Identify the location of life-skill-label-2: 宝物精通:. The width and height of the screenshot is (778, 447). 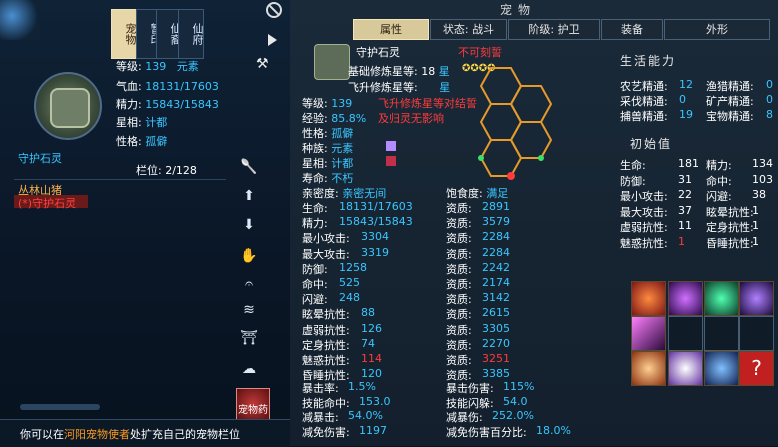
(730, 116).